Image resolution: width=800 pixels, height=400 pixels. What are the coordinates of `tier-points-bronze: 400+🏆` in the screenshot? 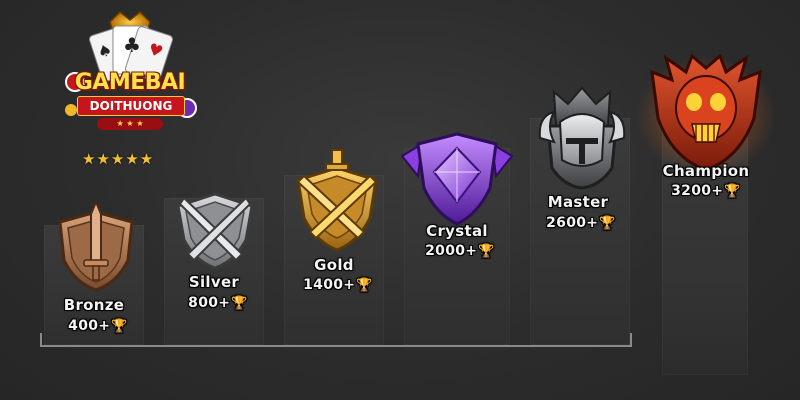 It's located at (98, 326).